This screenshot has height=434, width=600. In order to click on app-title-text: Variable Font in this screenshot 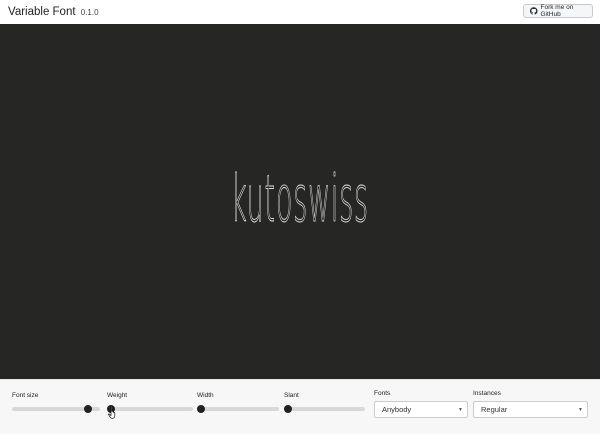, I will do `click(42, 12)`.